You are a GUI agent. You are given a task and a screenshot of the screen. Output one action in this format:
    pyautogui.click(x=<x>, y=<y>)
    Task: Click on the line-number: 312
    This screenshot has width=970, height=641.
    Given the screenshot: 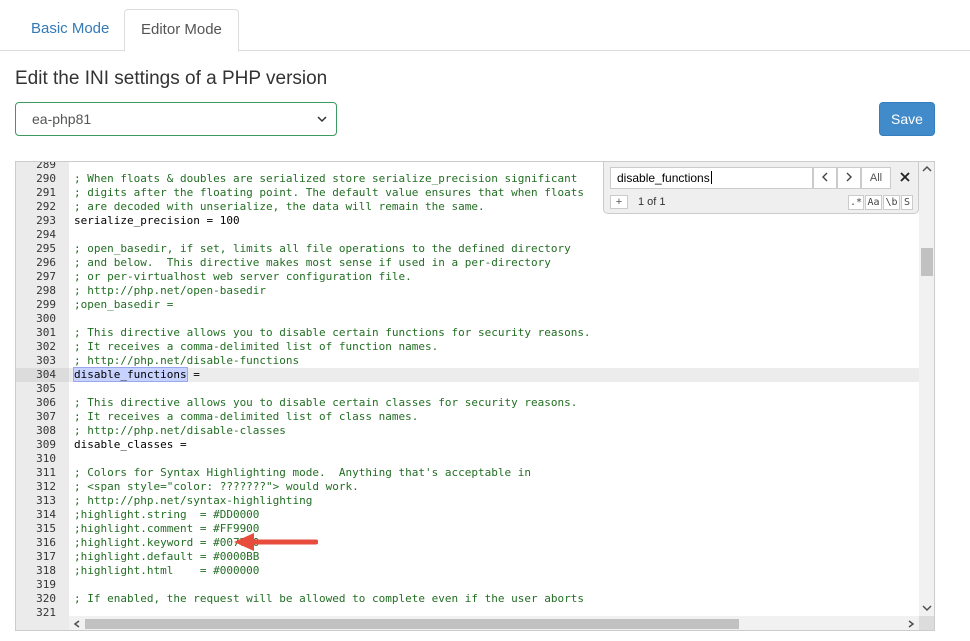 What is the action you would take?
    pyautogui.click(x=46, y=486)
    